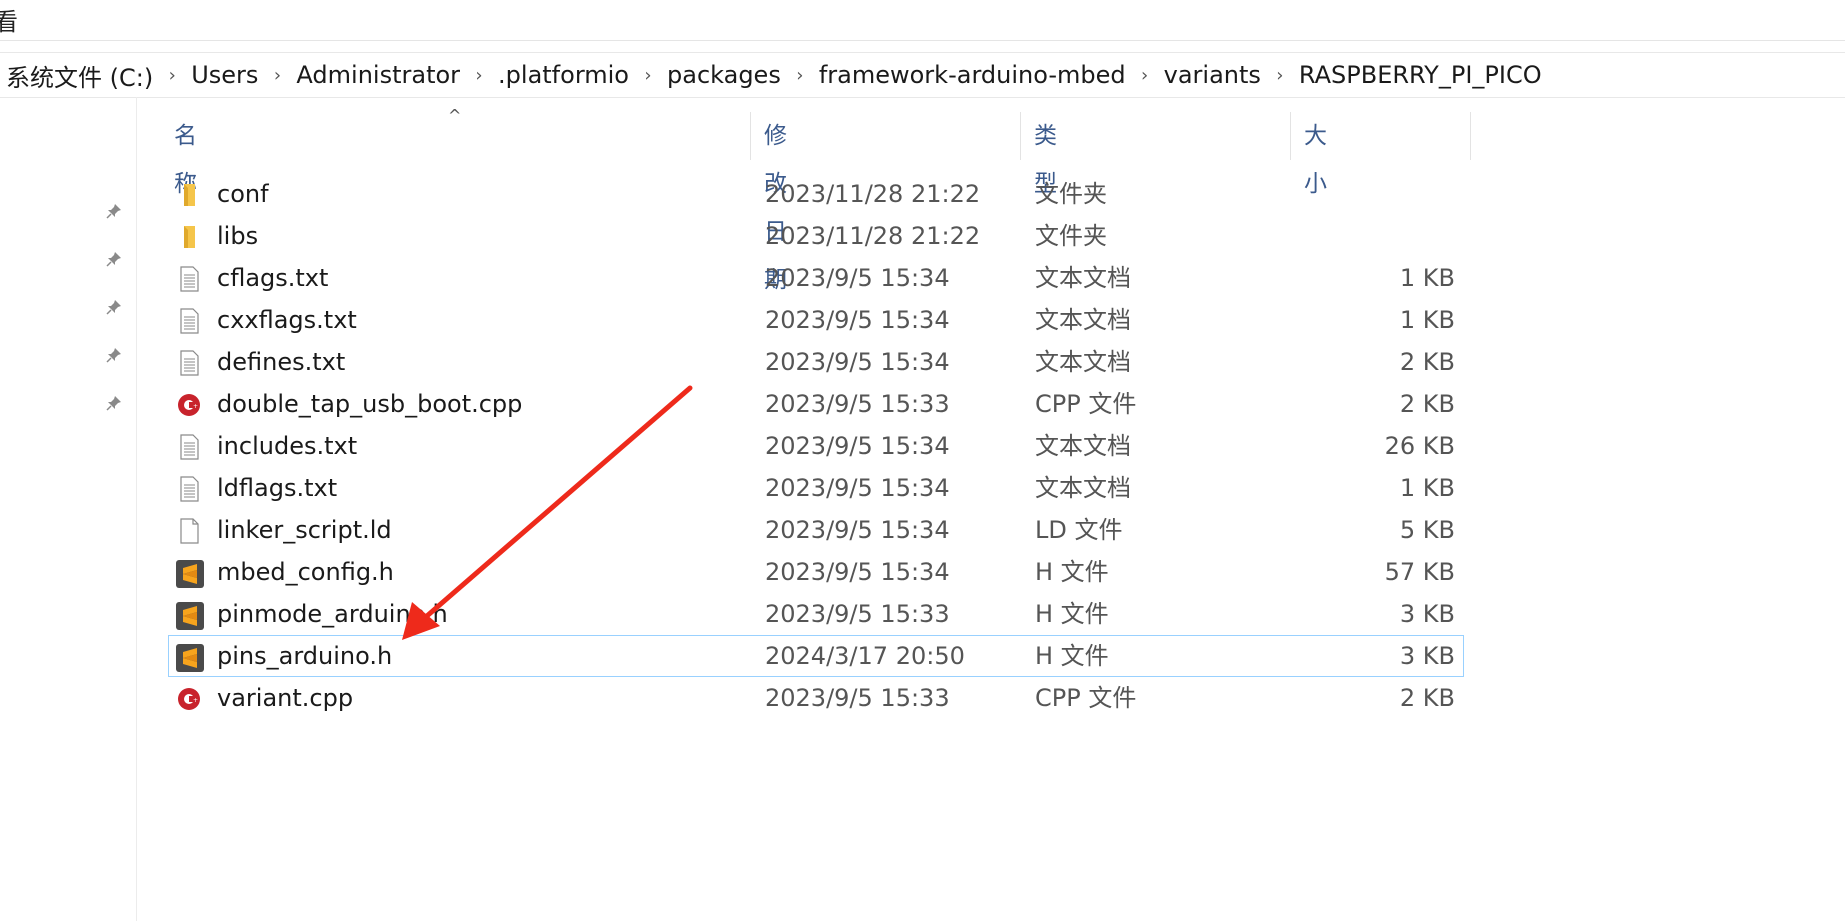 The image size is (1845, 921). Describe the element at coordinates (9, 19) in the screenshot. I see `view-menu-label: 看` at that location.